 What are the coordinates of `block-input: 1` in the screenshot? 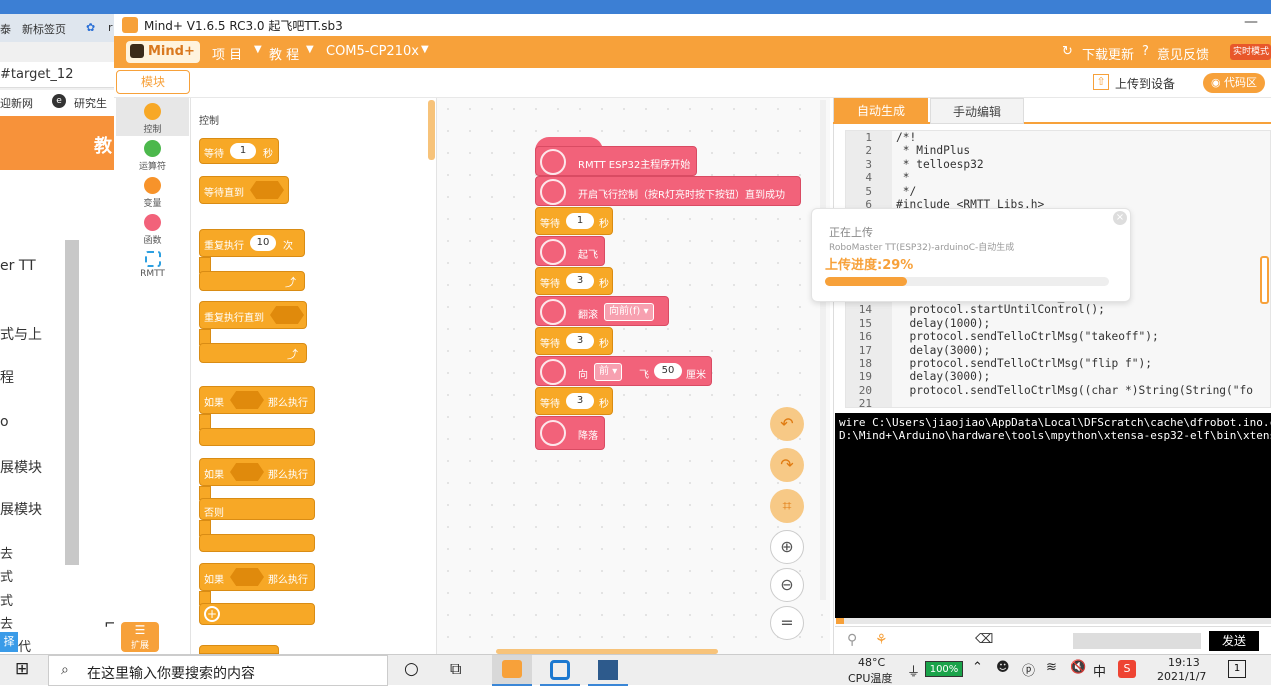 It's located at (243, 151).